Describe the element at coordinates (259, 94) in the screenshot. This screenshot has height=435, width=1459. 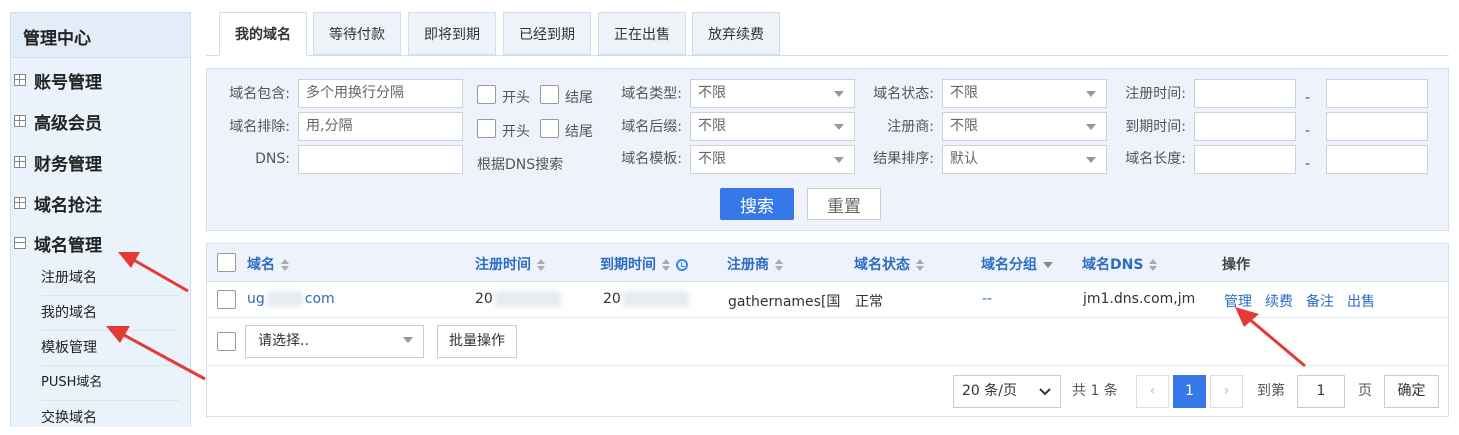
I see `contains-label: 域名包含:` at that location.